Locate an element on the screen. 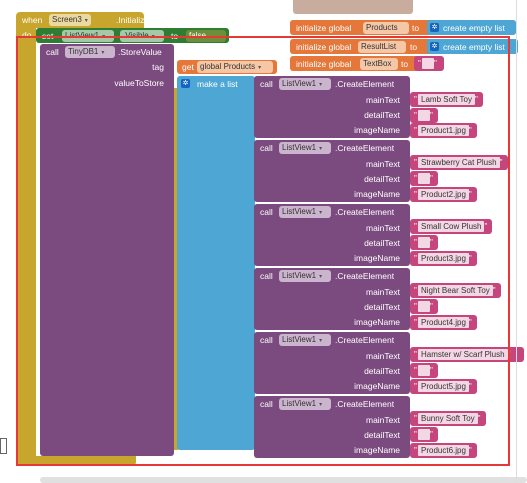 This screenshot has height=483, width=527. init-global-label: initialize global is located at coordinates (324, 28).